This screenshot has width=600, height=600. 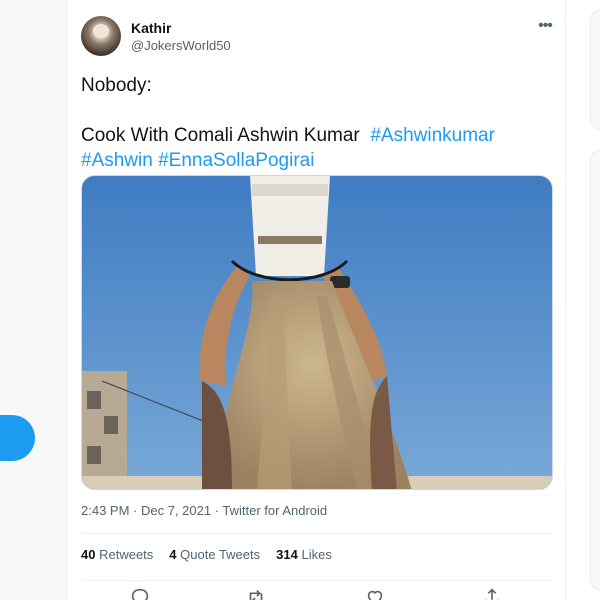 I want to click on quote-tweets-stat: 4 Quote Tweets, so click(x=214, y=554).